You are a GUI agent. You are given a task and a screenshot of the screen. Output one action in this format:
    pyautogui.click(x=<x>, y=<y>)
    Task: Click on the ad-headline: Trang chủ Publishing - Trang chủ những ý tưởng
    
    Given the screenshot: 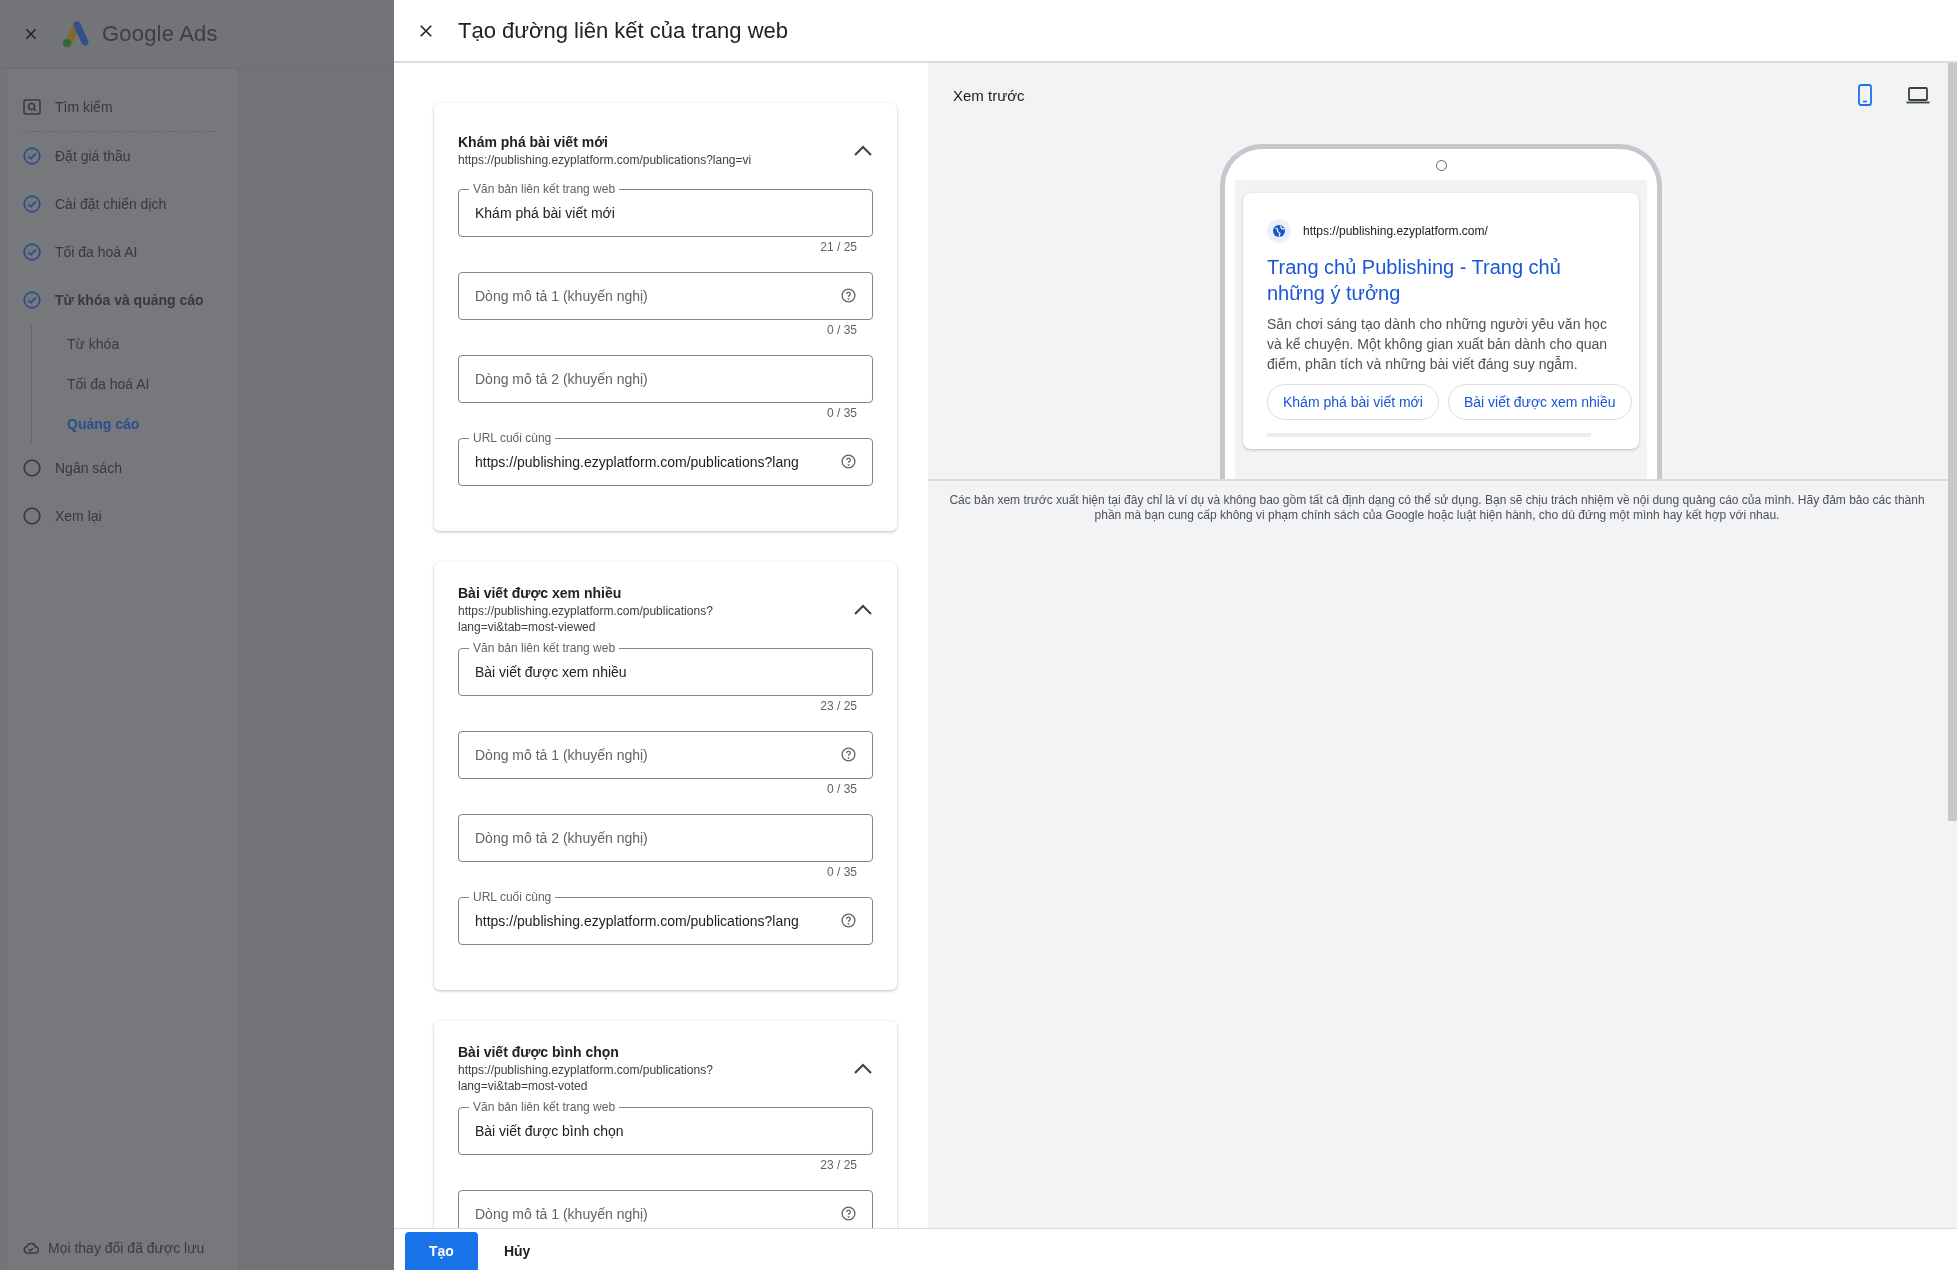 What is the action you would take?
    pyautogui.click(x=1441, y=280)
    